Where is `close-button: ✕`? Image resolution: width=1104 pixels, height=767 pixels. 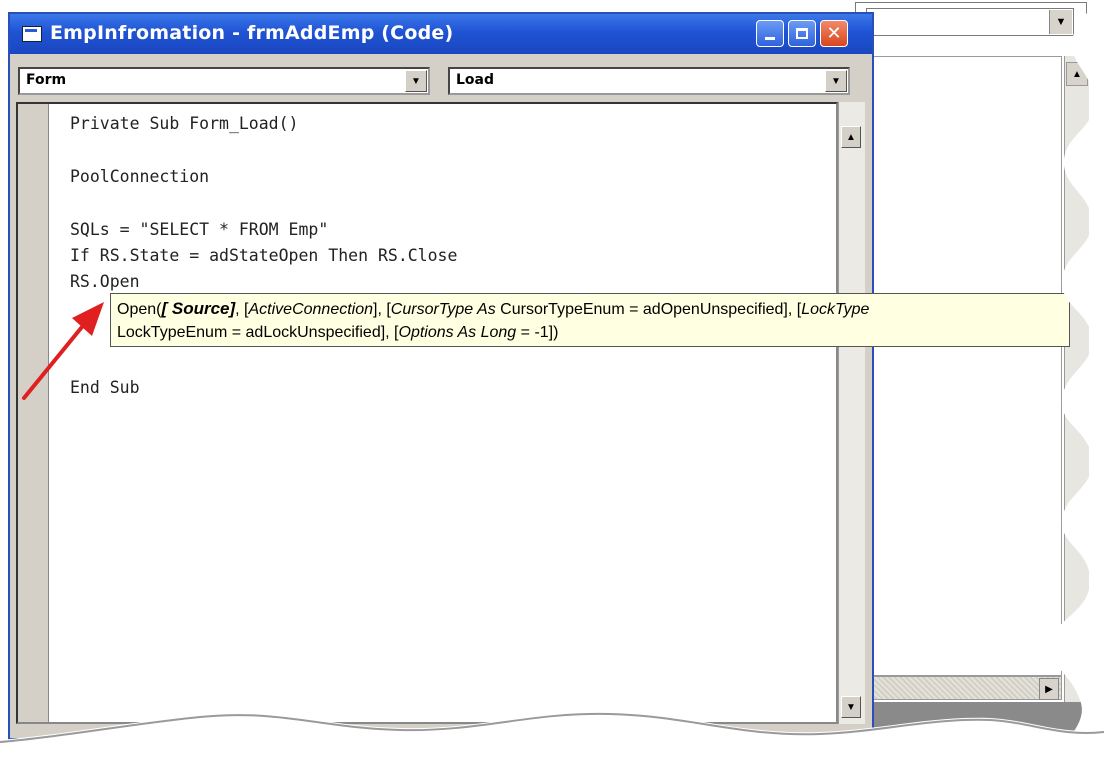
close-button: ✕ is located at coordinates (834, 33).